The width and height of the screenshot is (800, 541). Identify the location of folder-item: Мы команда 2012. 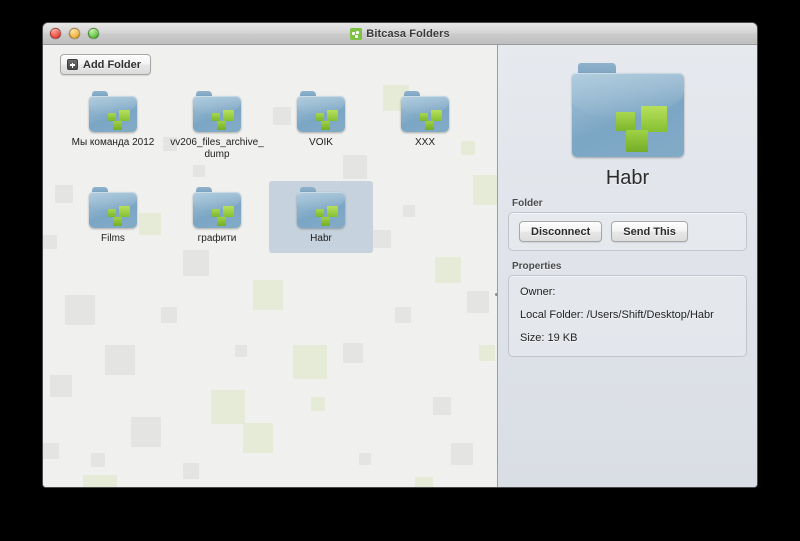
(113, 127).